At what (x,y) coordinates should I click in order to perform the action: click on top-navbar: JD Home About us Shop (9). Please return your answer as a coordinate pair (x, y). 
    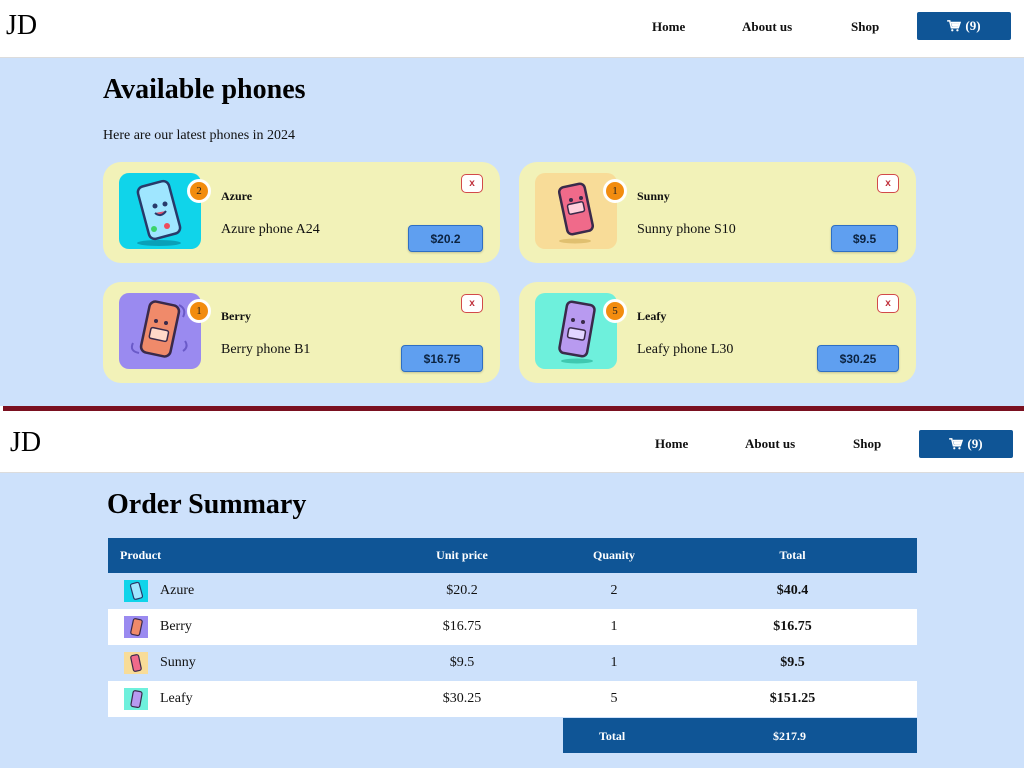
    Looking at the image, I should click on (512, 29).